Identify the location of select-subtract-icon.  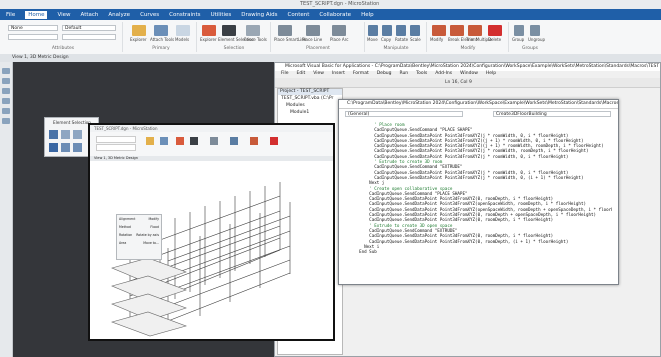
(77, 134).